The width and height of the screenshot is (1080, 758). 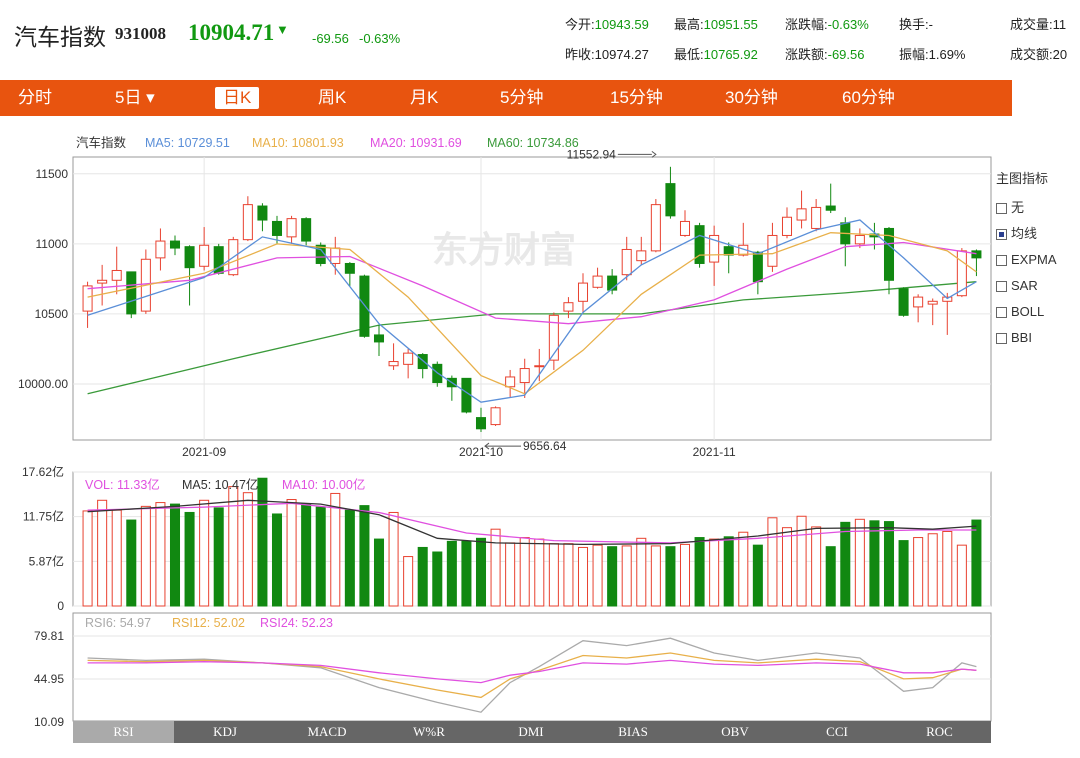 I want to click on indicator-none: 无, so click(x=1010, y=208).